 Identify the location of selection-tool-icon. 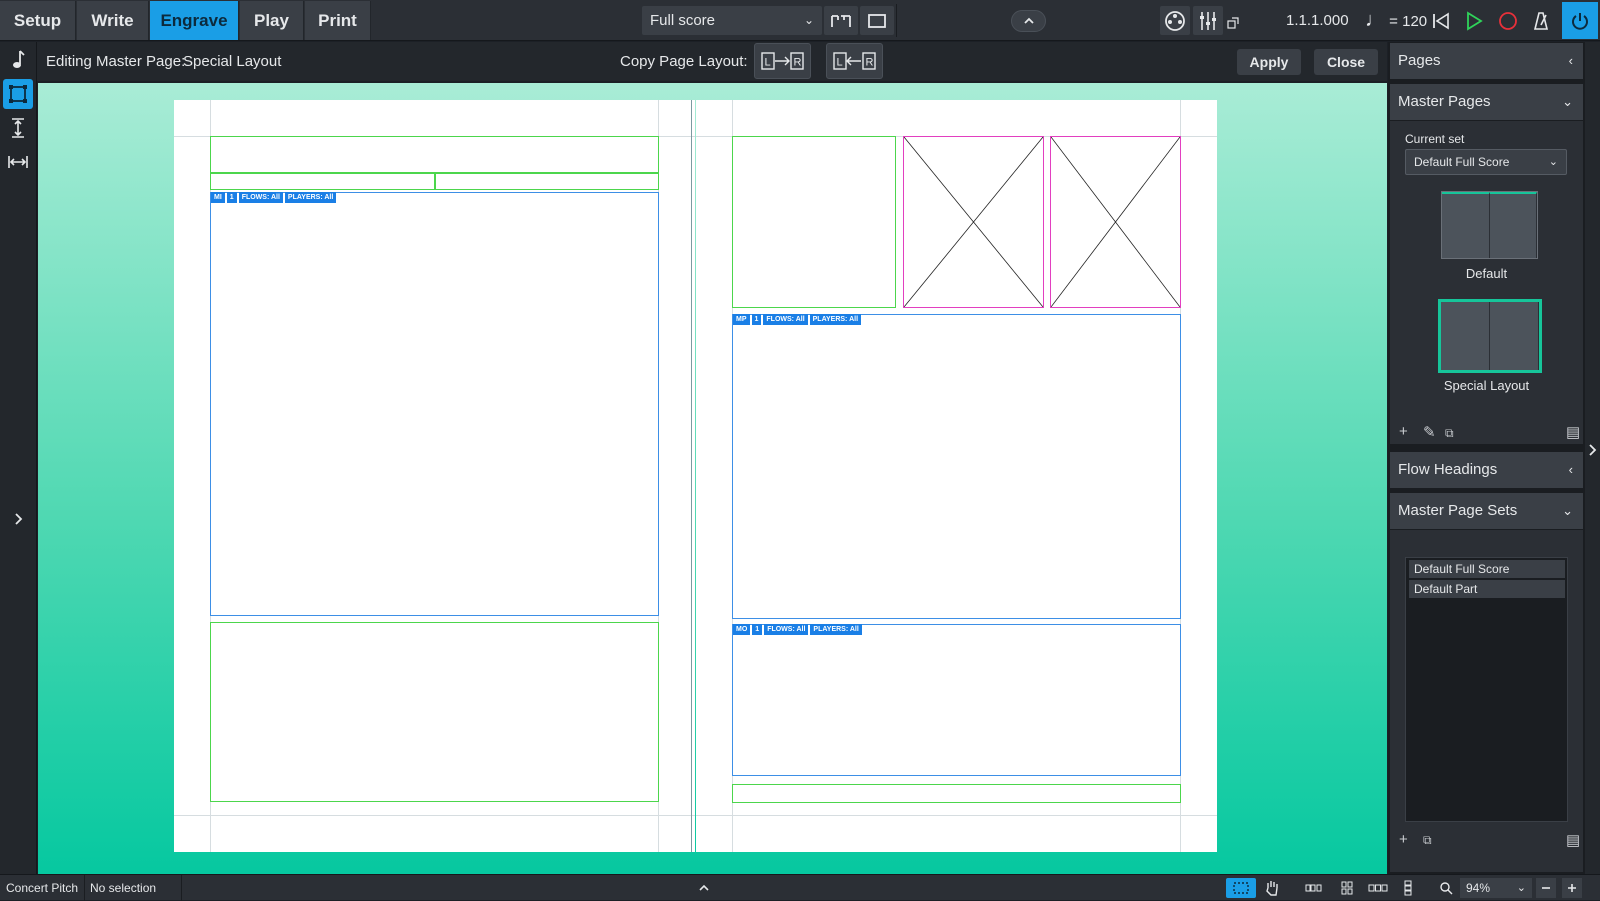
(1241, 888).